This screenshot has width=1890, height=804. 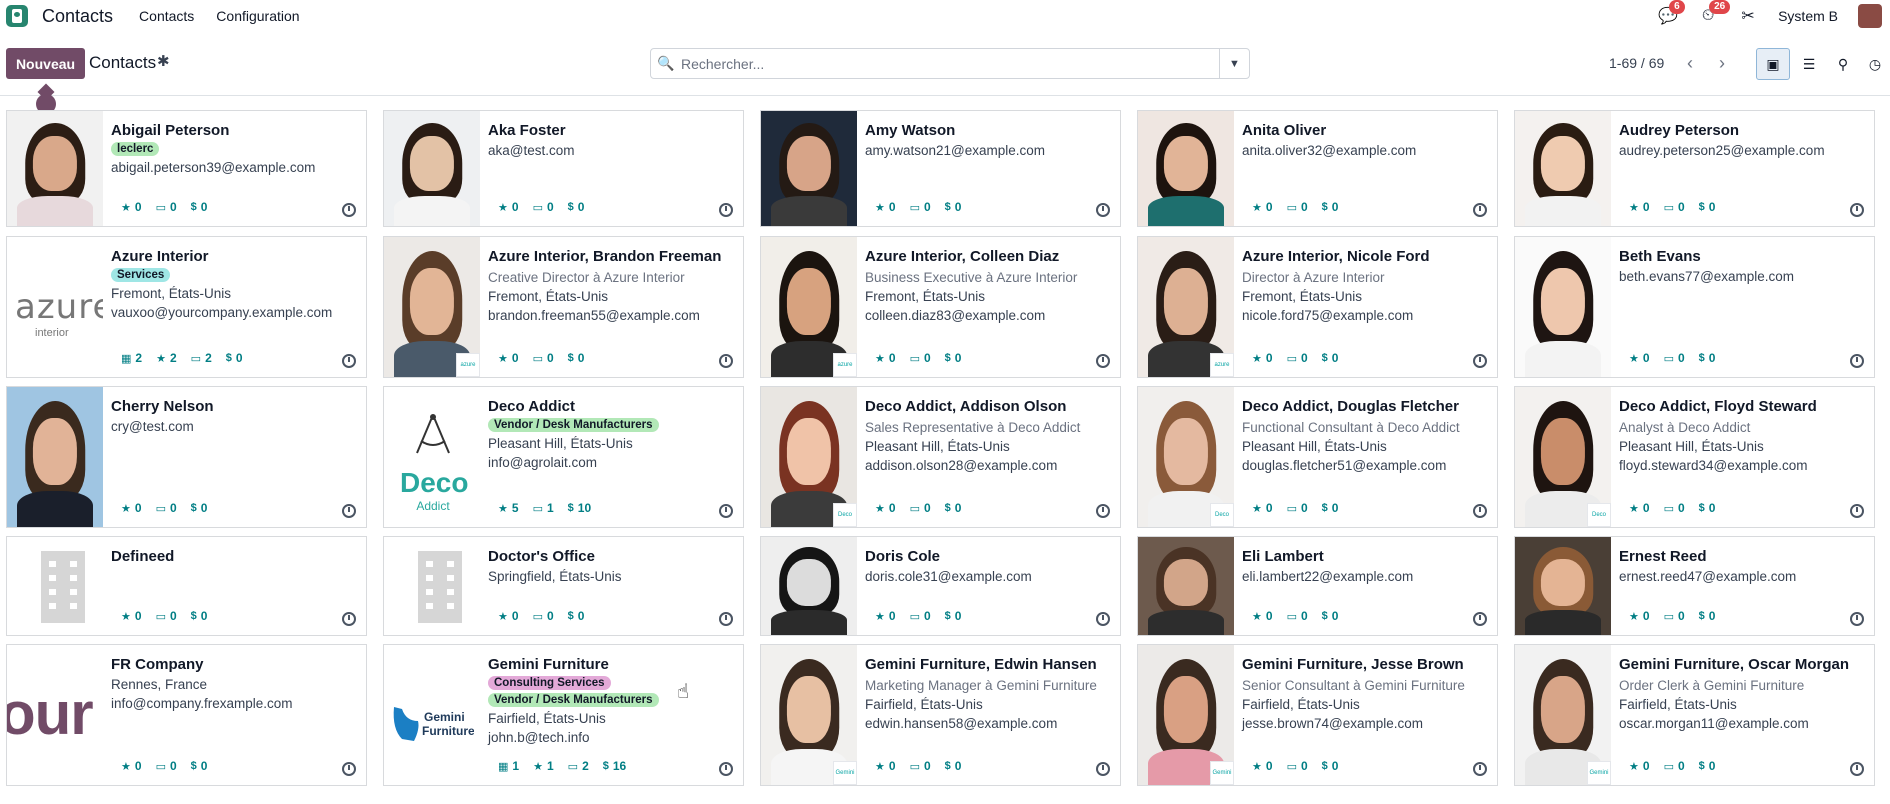 I want to click on stat-dollar: $10, so click(x=579, y=508).